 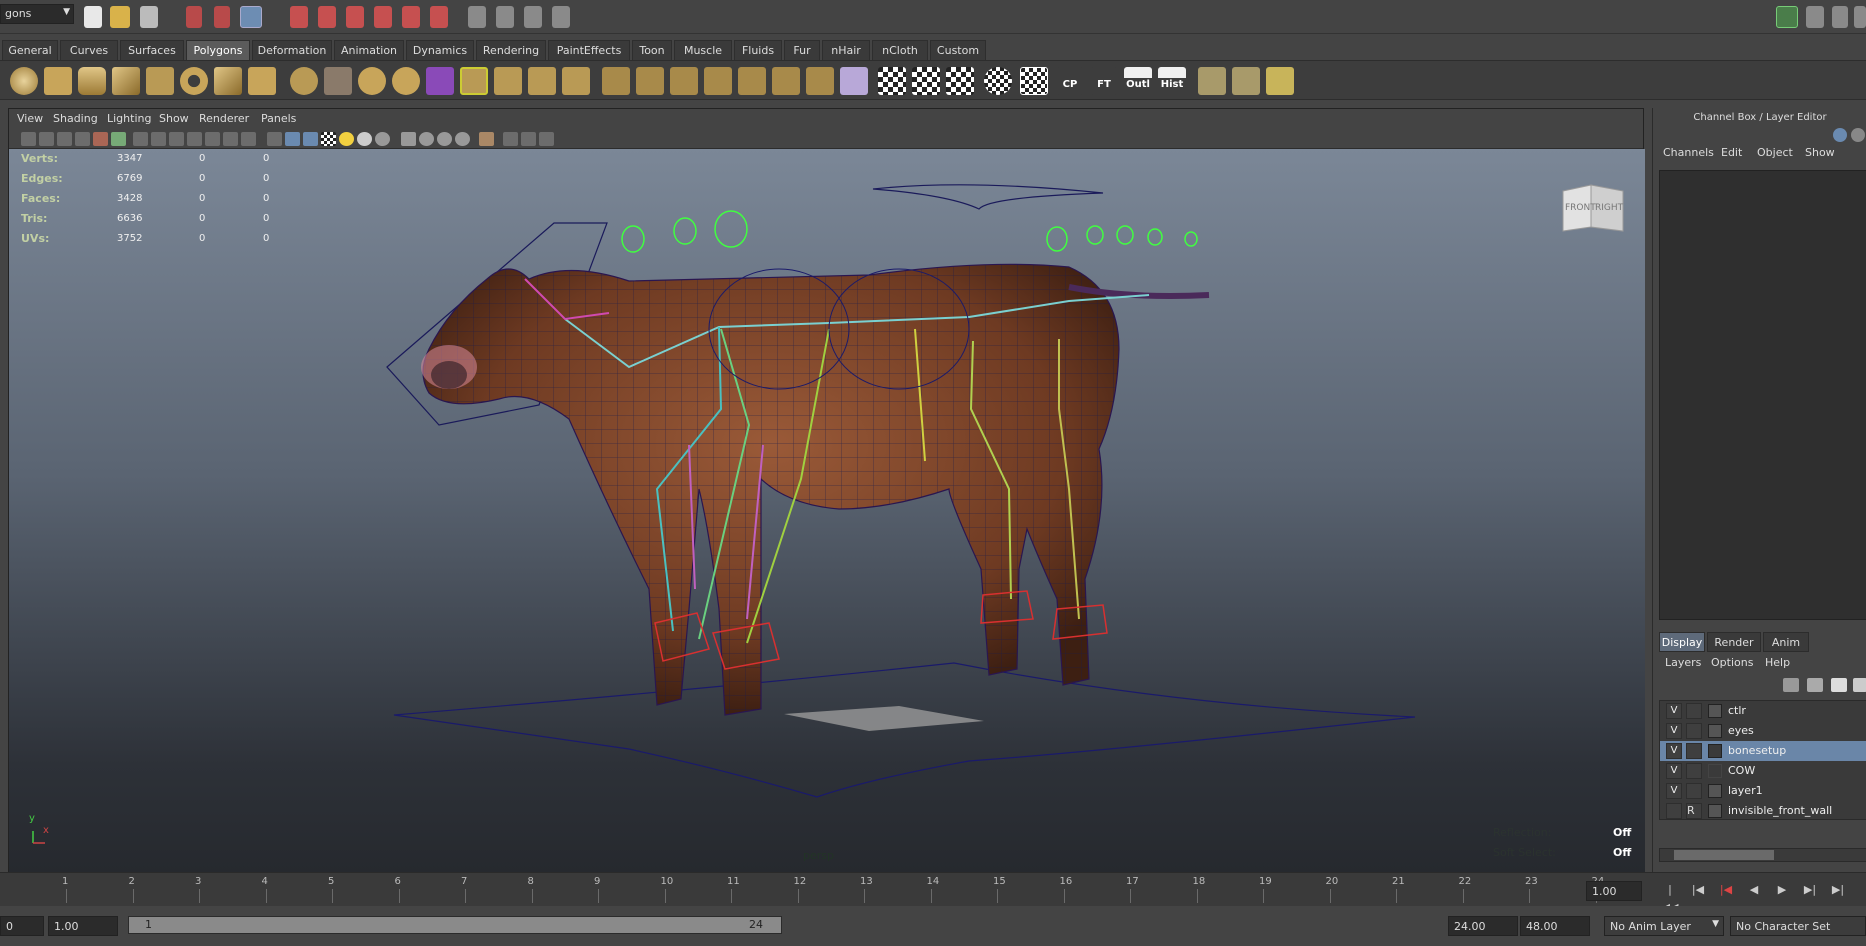 I want to click on play-backward-icon: ◀, so click(x=1754, y=890).